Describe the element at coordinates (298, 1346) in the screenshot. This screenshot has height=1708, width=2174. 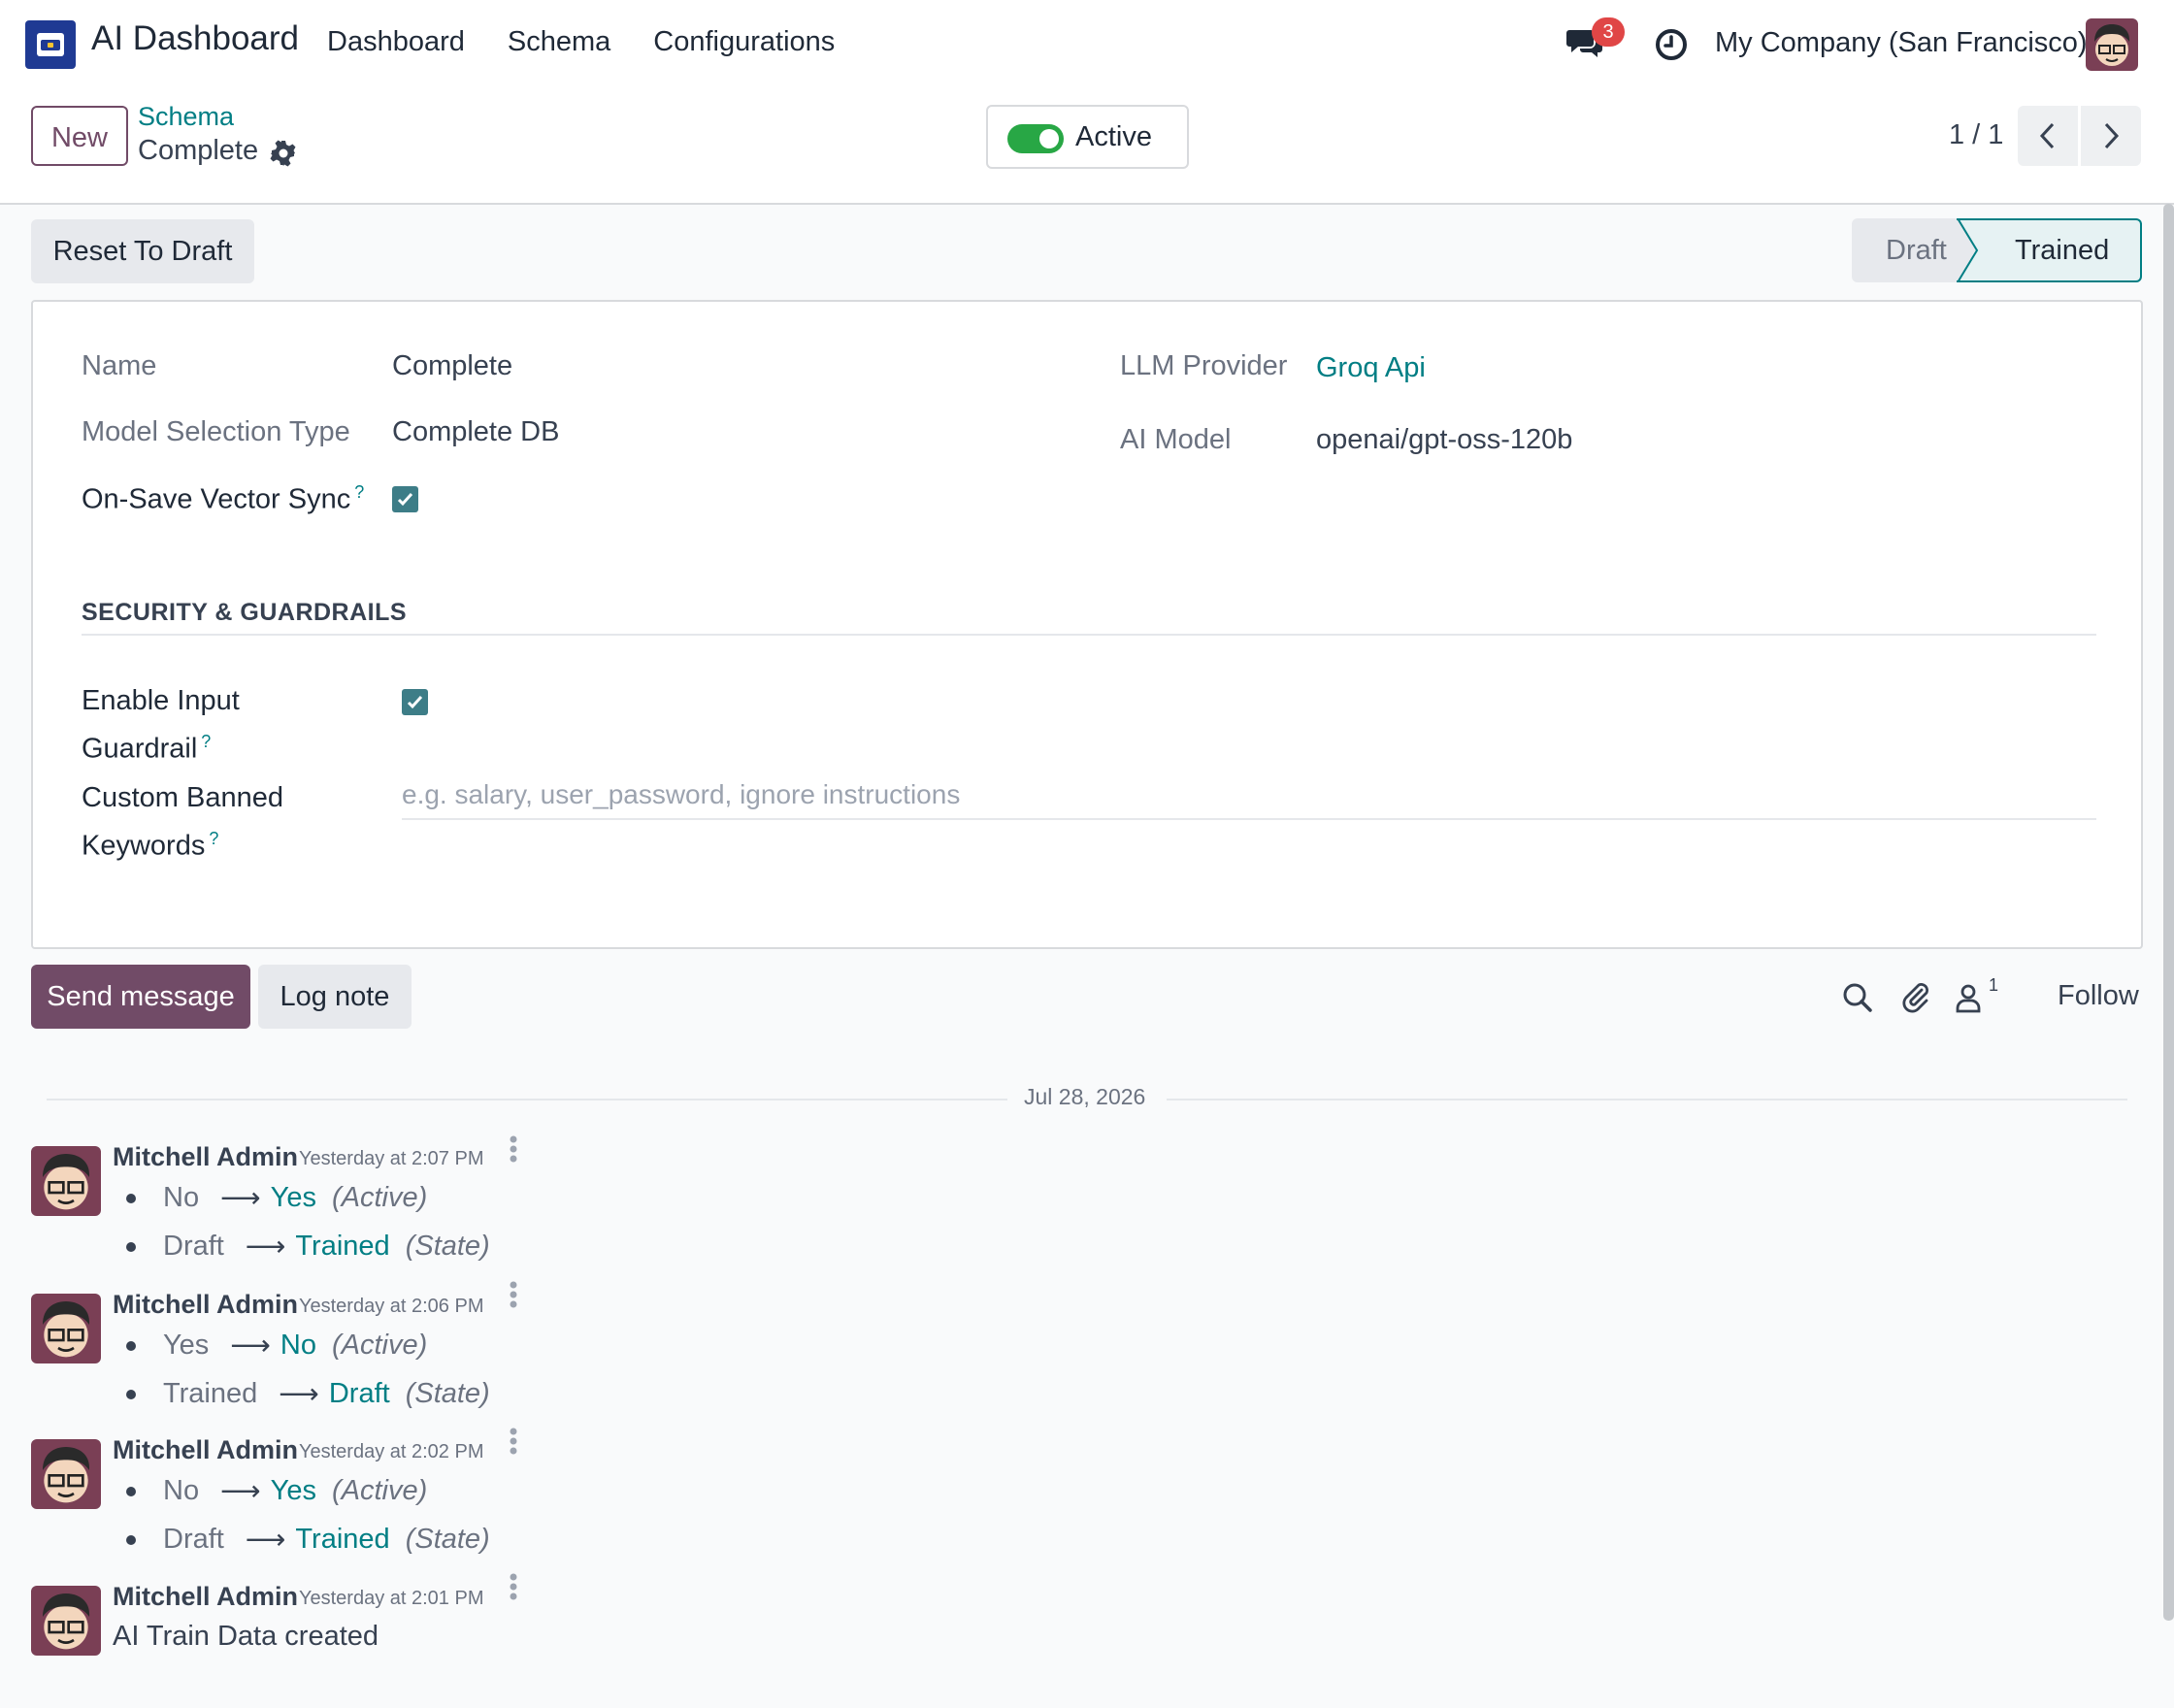
I see `new-value: No` at that location.